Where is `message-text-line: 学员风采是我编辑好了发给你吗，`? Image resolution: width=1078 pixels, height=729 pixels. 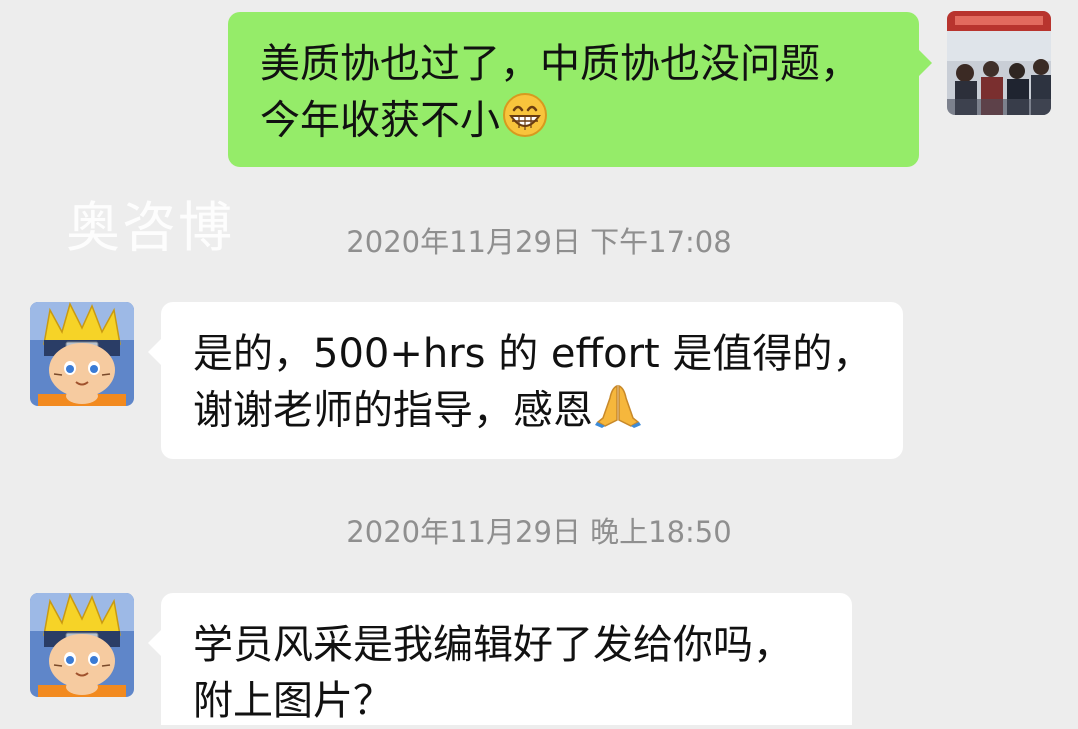
message-text-line: 学员风采是我编辑好了发给你吗， is located at coordinates (493, 645).